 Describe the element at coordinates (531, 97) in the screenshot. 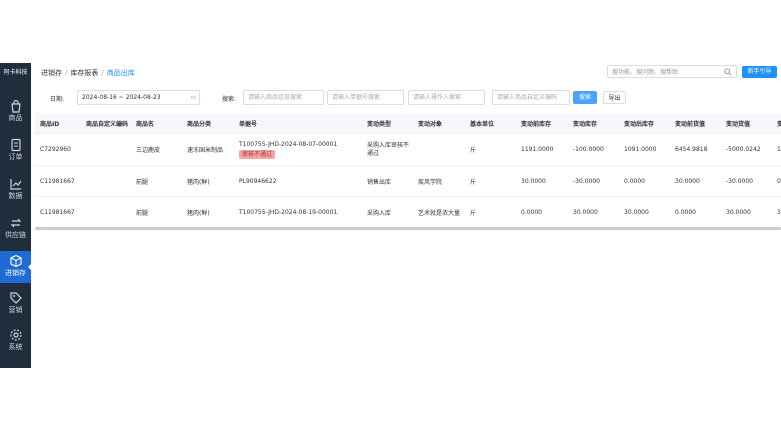

I see `custom-code-search-input: 请输入商品自定义编码` at that location.